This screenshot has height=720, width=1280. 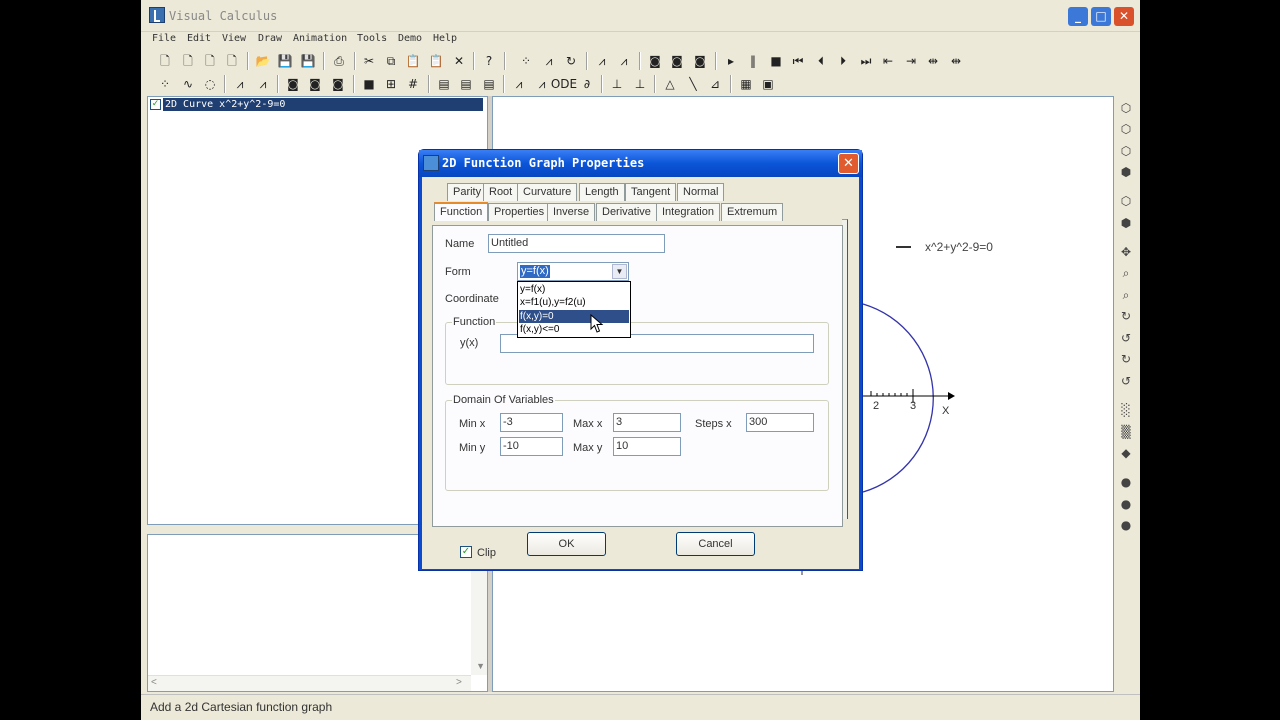 I want to click on form-select: y=f(x) ▼, so click(x=573, y=271).